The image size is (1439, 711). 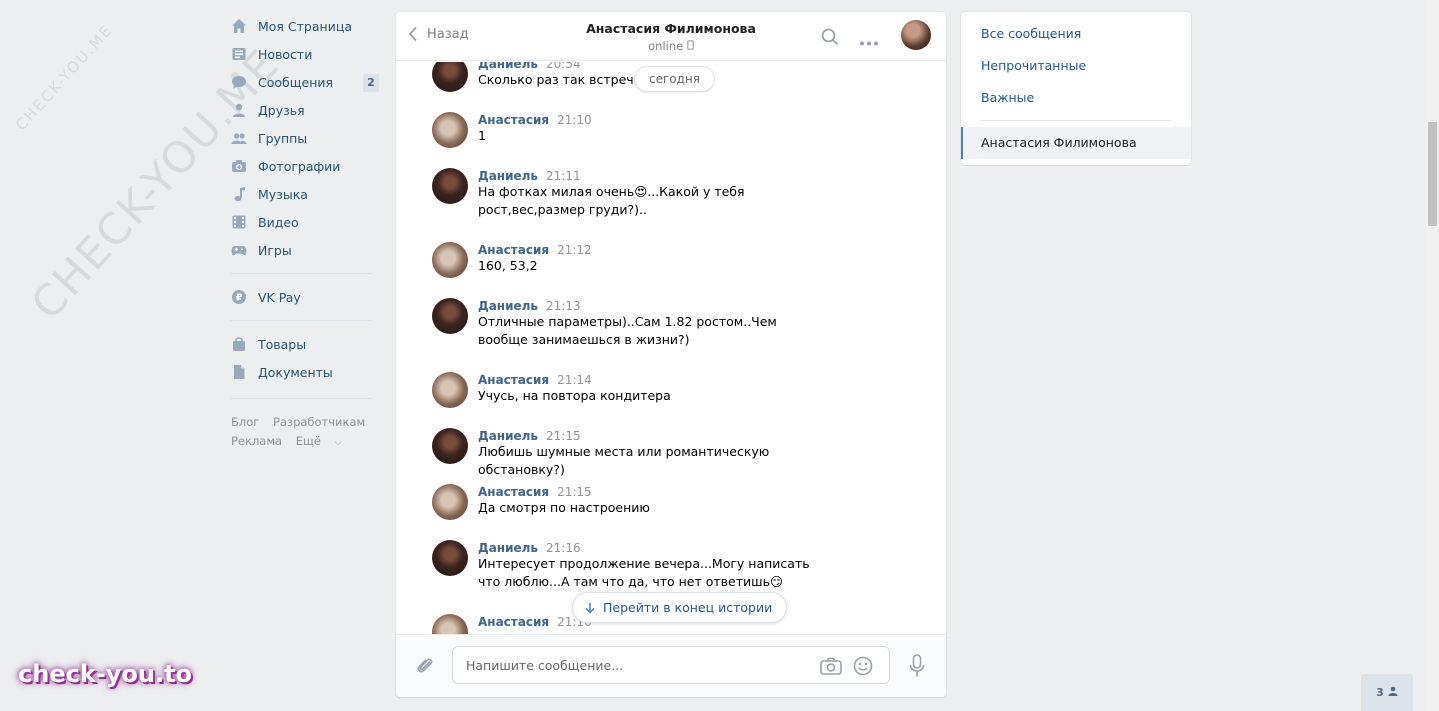 What do you see at coordinates (324, 441) in the screenshot?
I see `footer-link-more: Ещё ⌵` at bounding box center [324, 441].